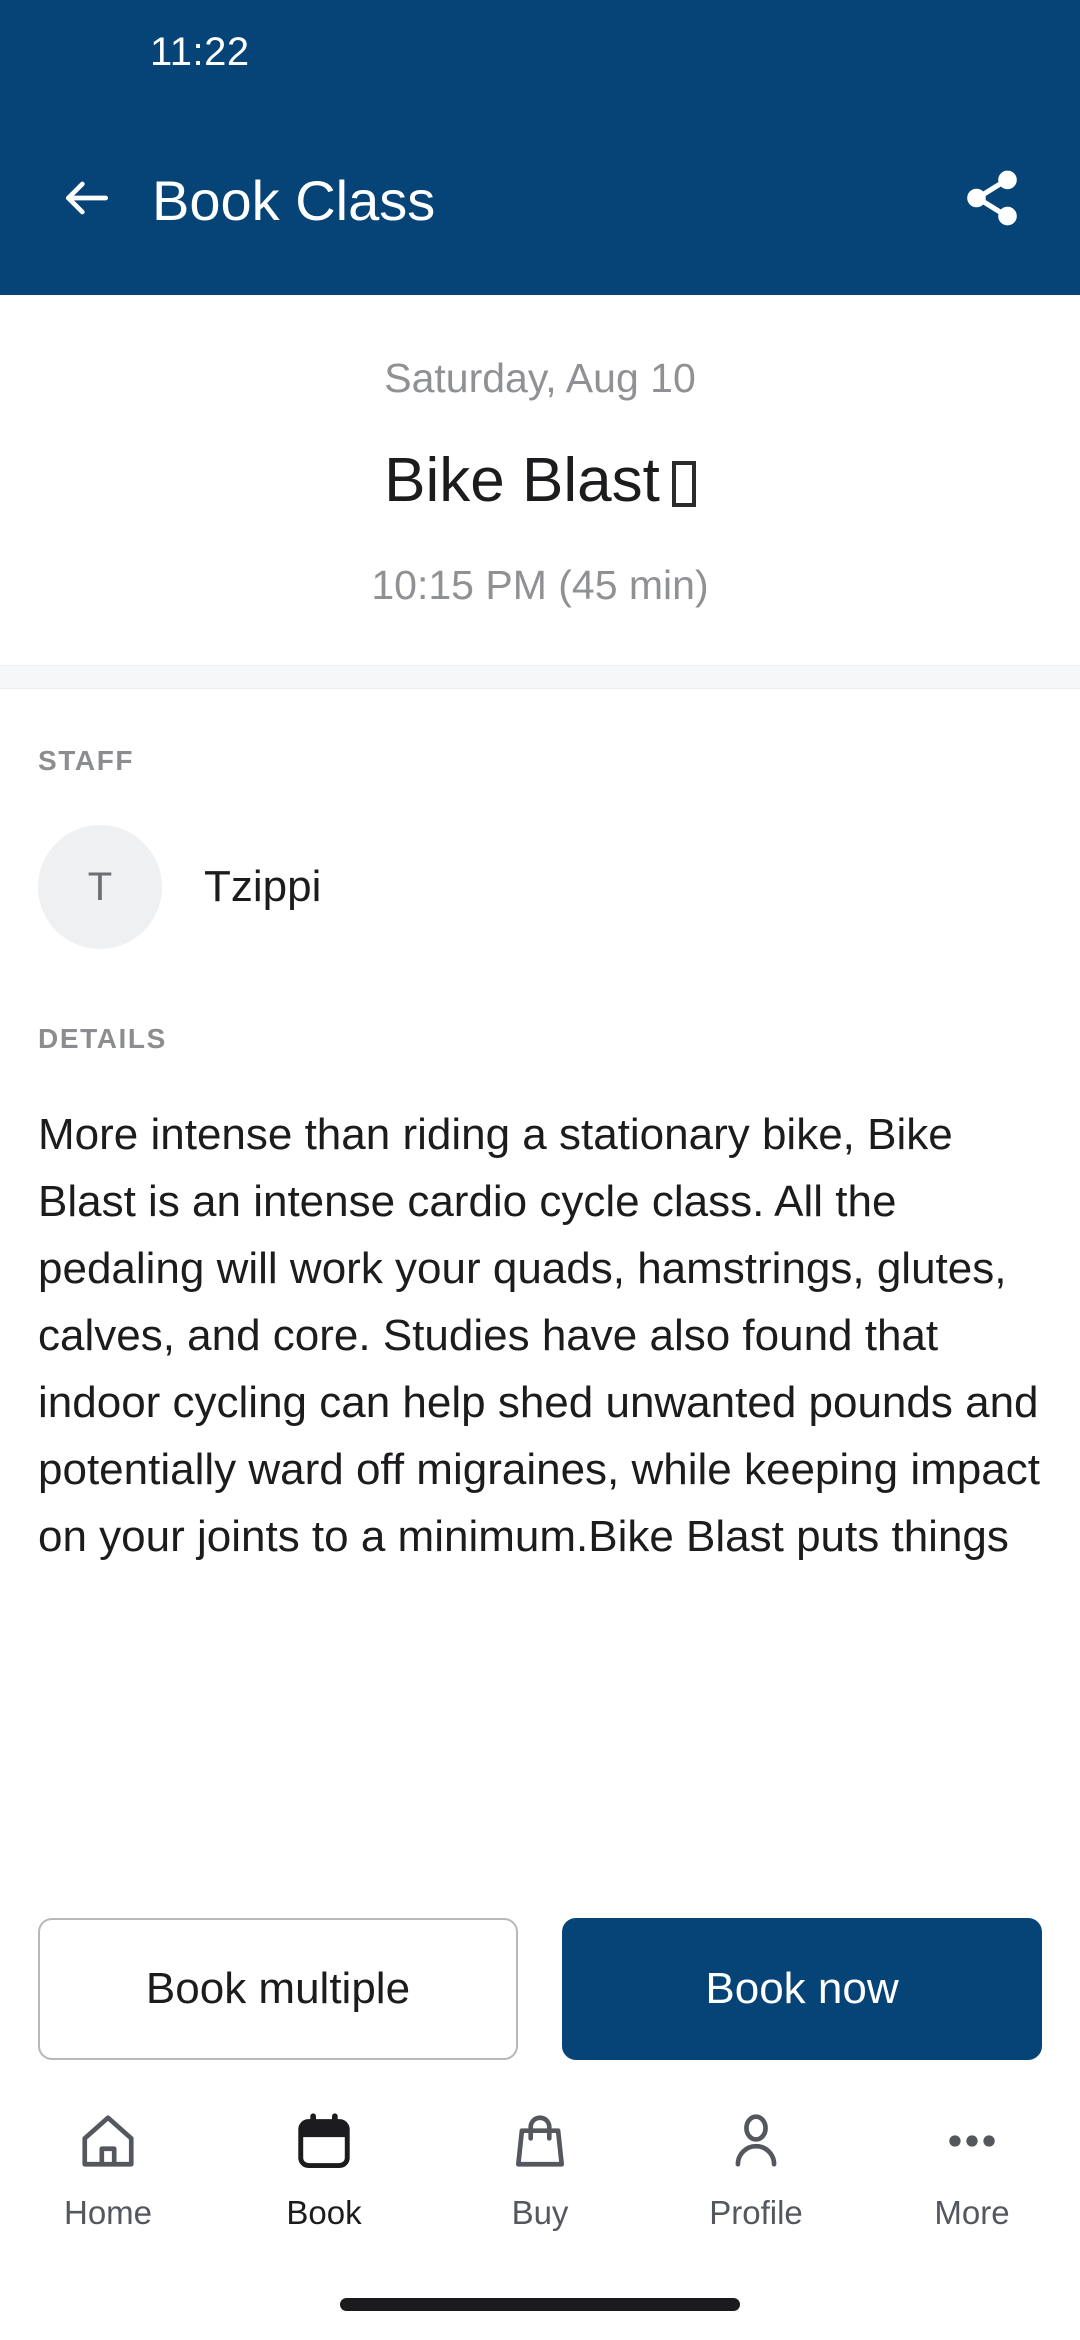  I want to click on staff-name: Tzippi, so click(263, 886).